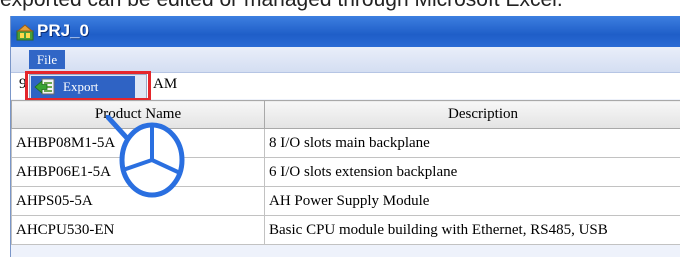  I want to click on filter-text: AM, so click(165, 84).